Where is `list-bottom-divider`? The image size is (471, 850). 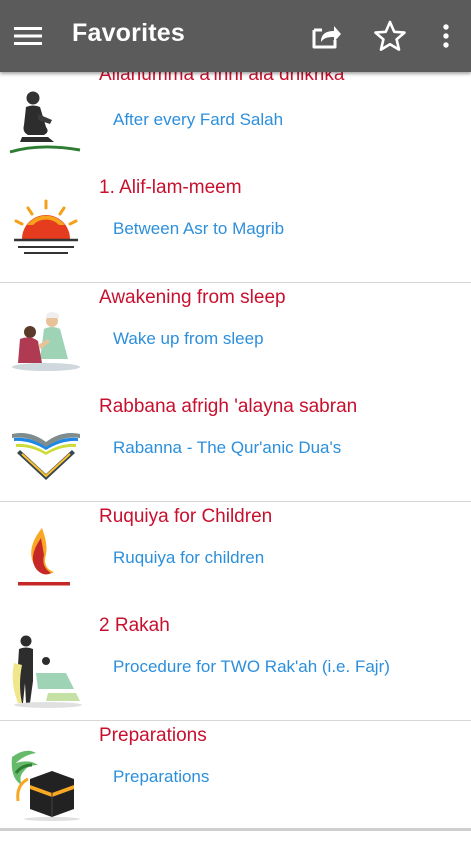
list-bottom-divider is located at coordinates (235, 829).